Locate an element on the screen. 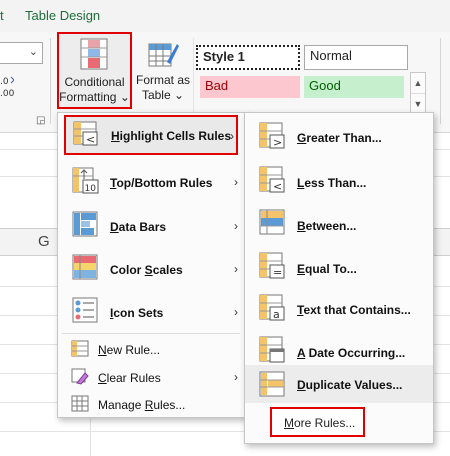 This screenshot has width=450, height=456. highlight-cells-icon: < is located at coordinates (85, 133).